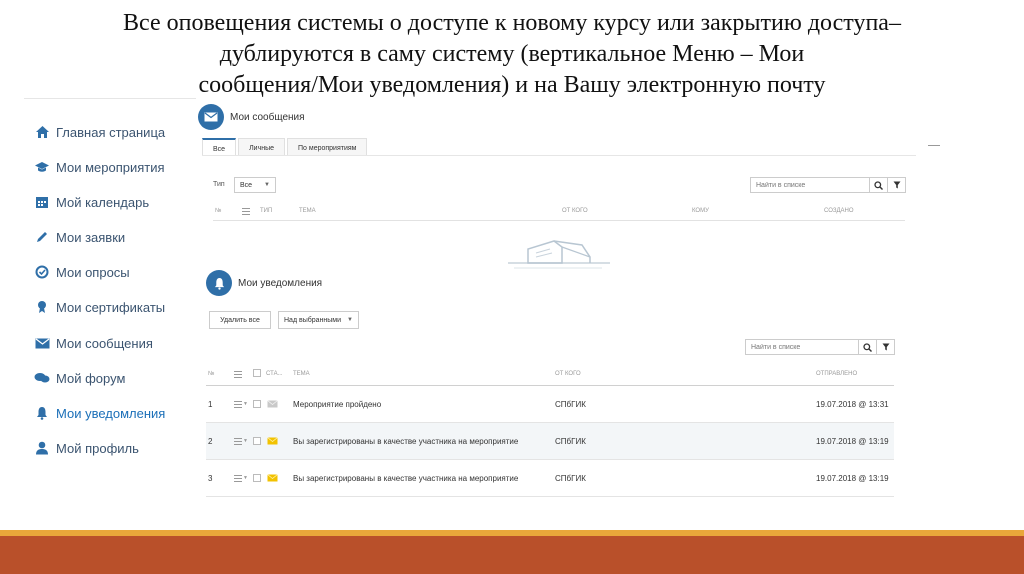  What do you see at coordinates (219, 146) in the screenshot?
I see `tab-all: Все` at bounding box center [219, 146].